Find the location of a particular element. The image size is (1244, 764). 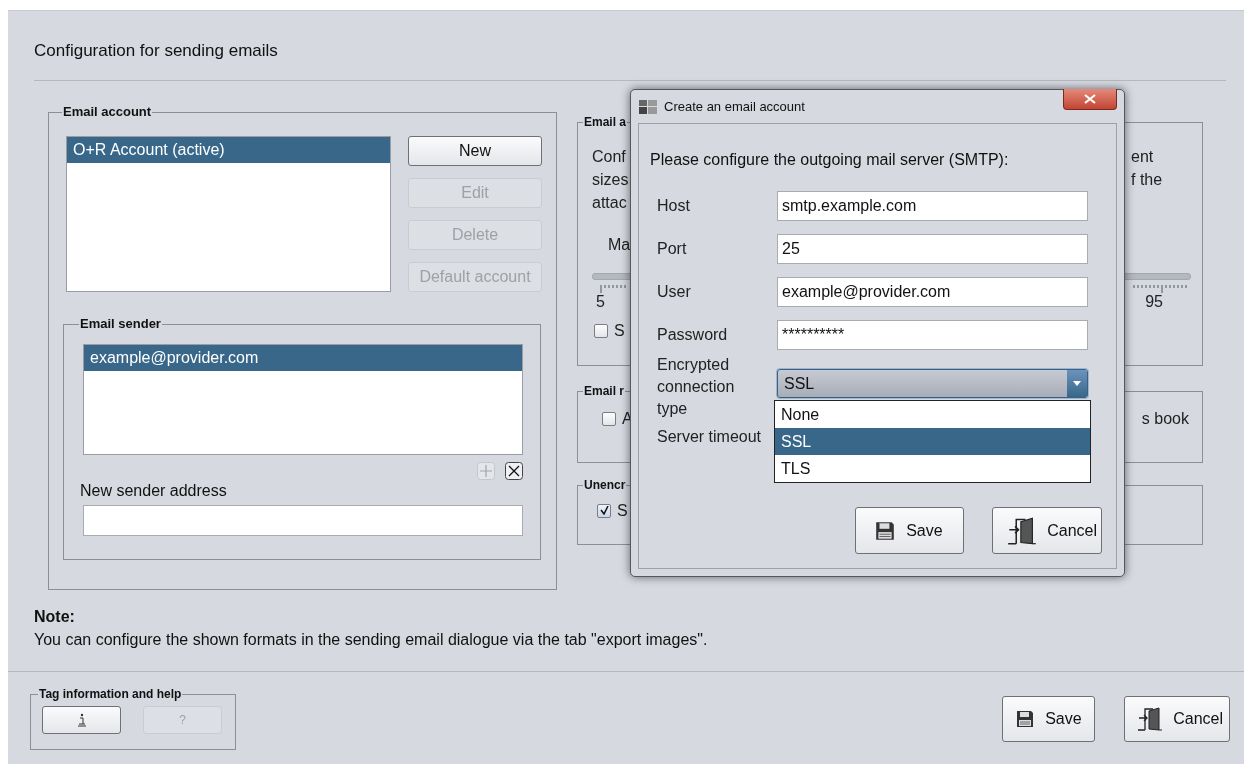

description-text: ent is located at coordinates (1143, 157).